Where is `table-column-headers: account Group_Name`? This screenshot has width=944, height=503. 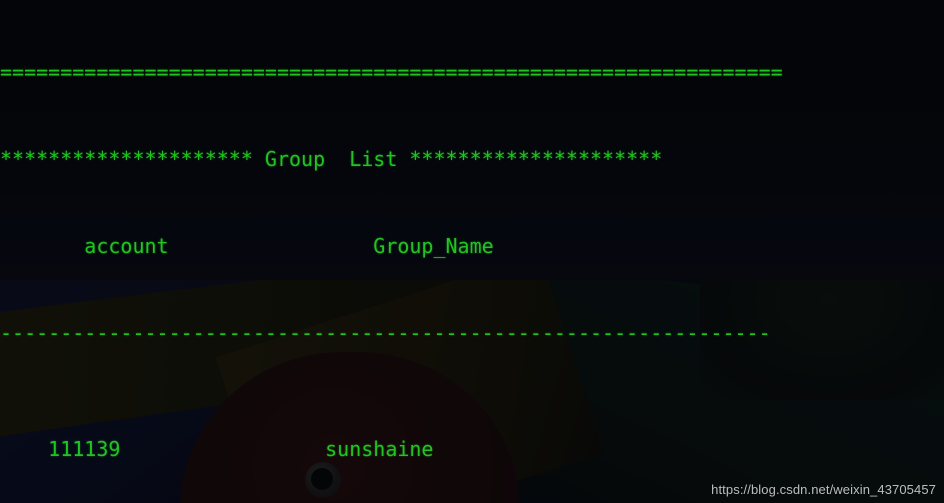 table-column-headers: account Group_Name is located at coordinates (247, 246).